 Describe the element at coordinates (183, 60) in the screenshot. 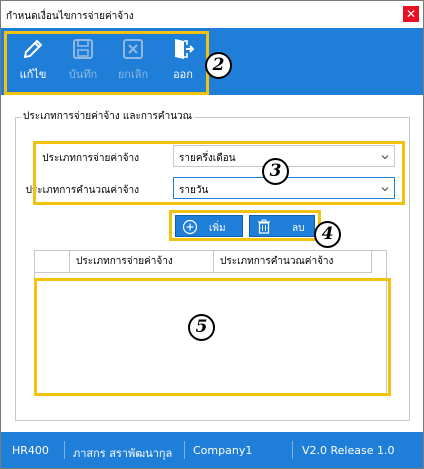

I see `exit-button: ออก` at that location.